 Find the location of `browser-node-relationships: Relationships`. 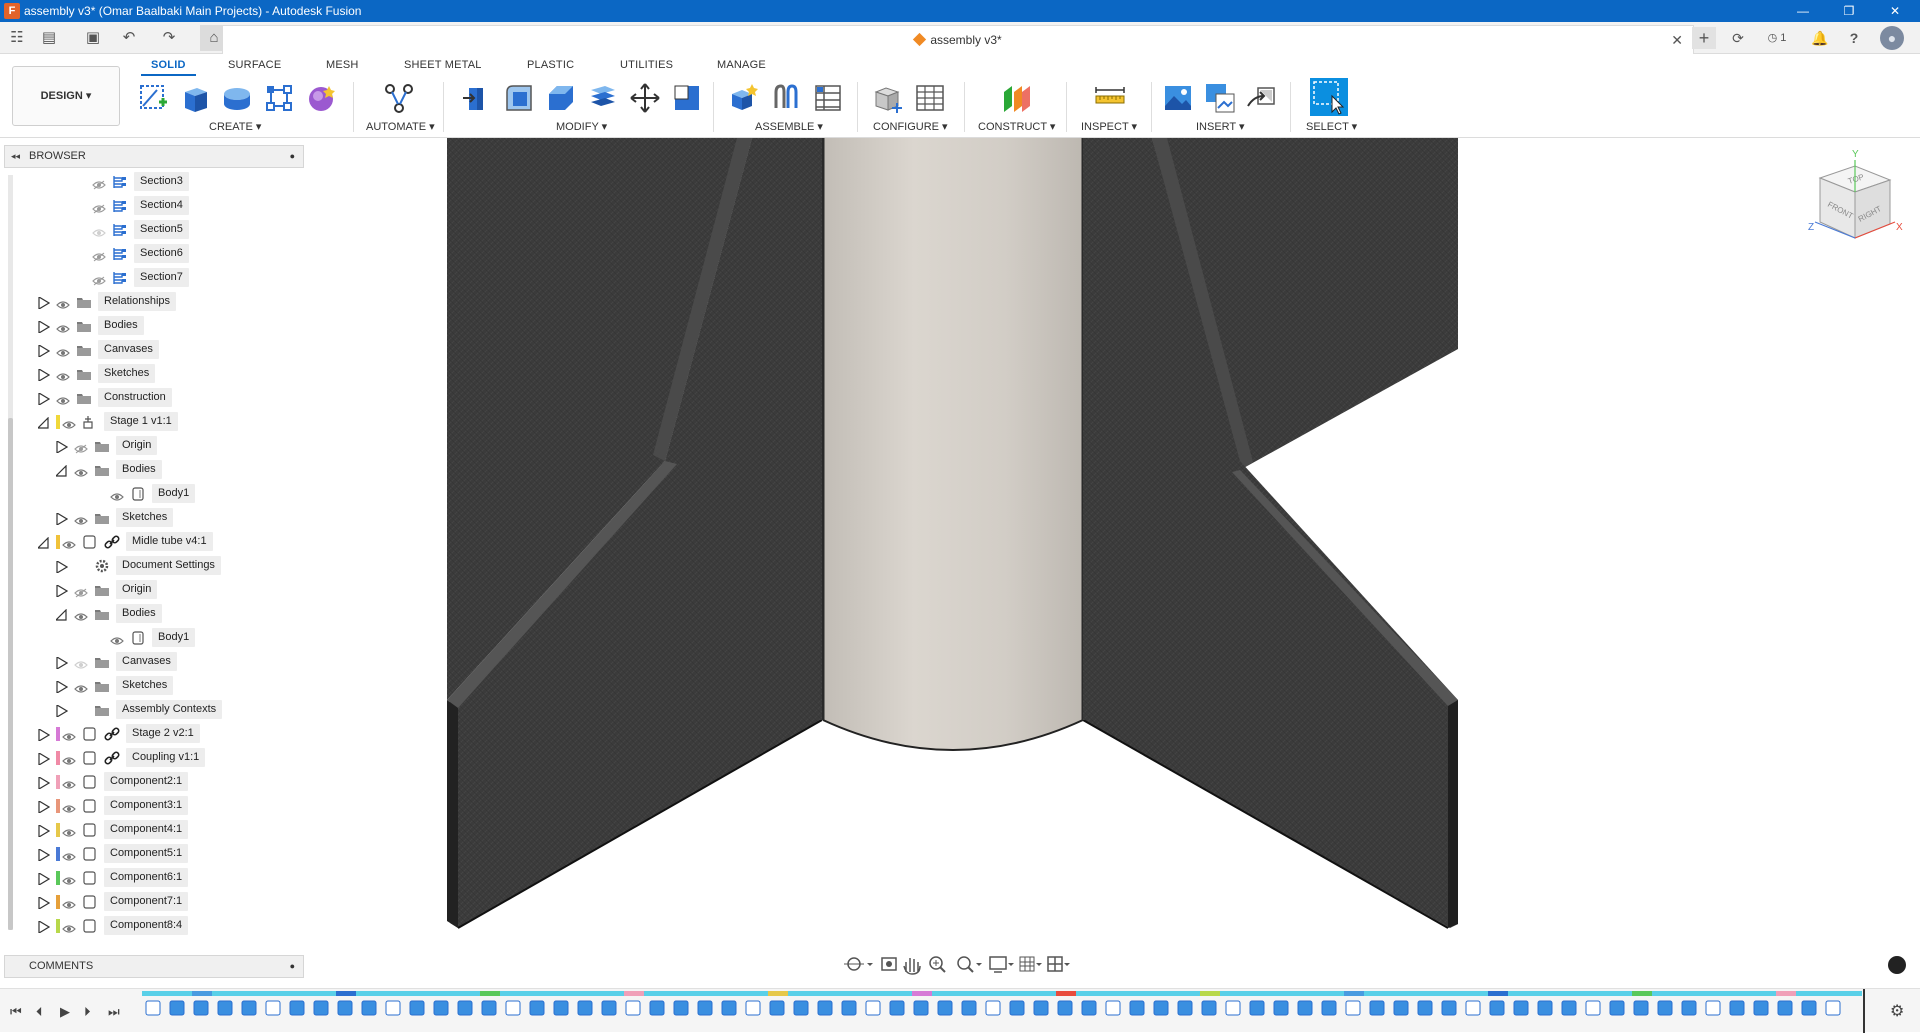

browser-node-relationships: Relationships is located at coordinates (150, 302).